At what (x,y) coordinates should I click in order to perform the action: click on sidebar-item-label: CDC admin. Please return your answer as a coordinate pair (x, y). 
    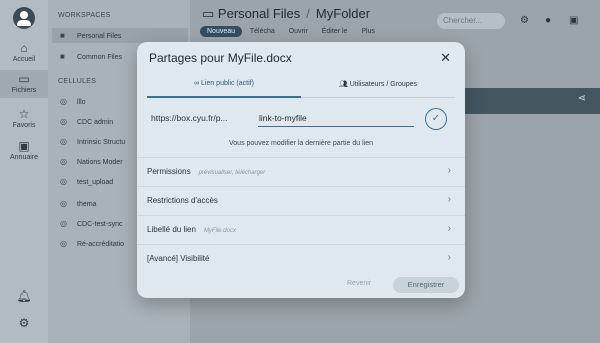
    Looking at the image, I should click on (95, 122).